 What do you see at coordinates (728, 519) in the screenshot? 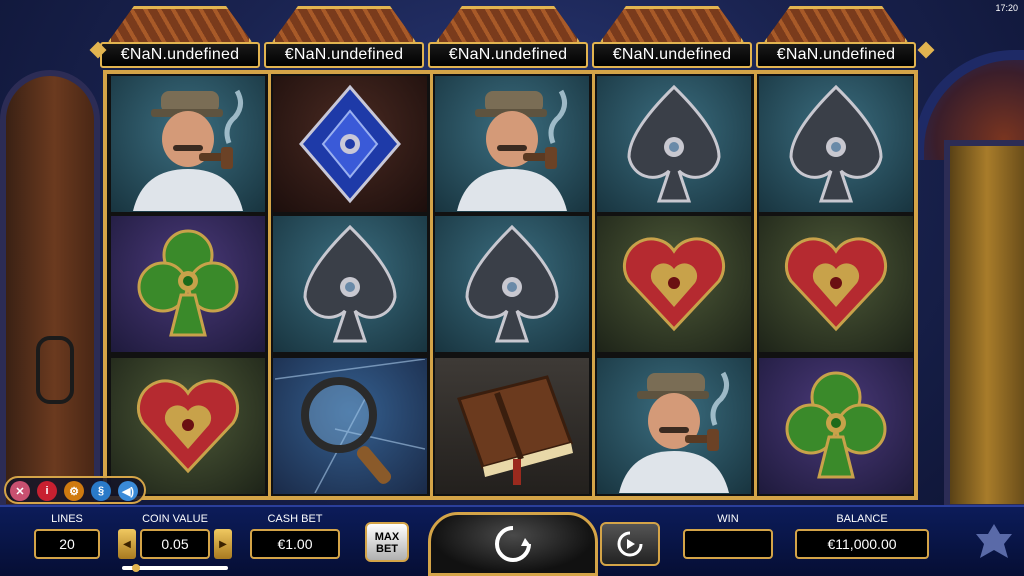
I see `win-label: WIN` at bounding box center [728, 519].